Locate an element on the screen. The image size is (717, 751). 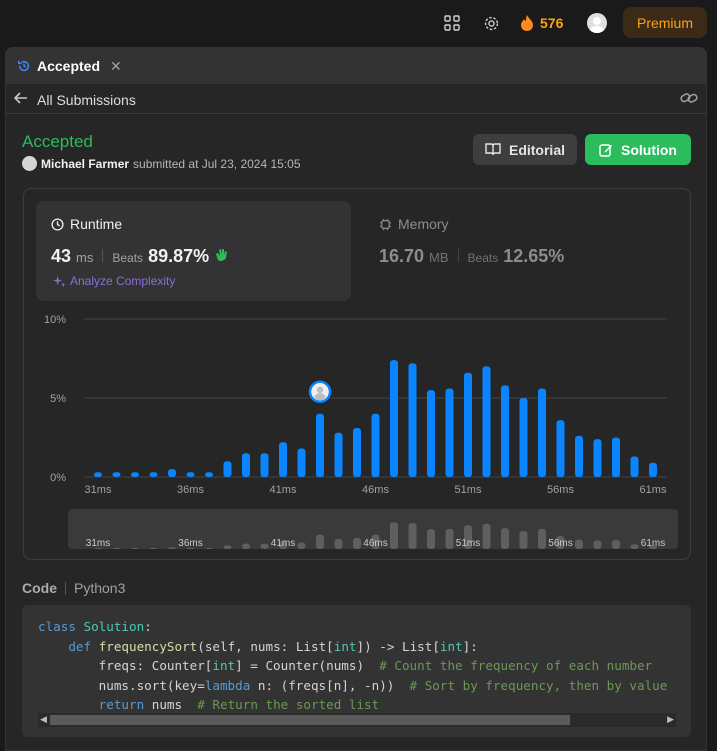
link-icon is located at coordinates (689, 100).